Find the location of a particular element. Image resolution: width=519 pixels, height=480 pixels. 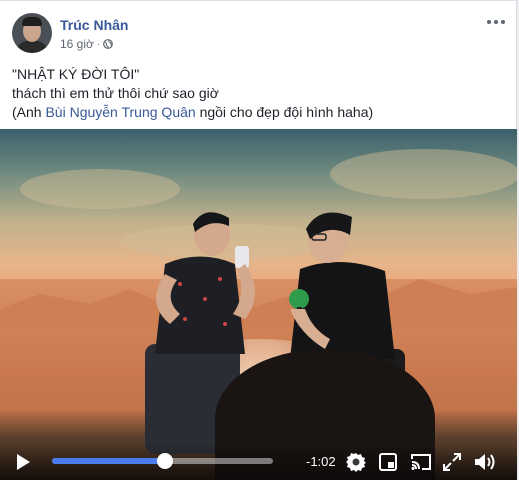

post-time: 16 giờ is located at coordinates (77, 44).